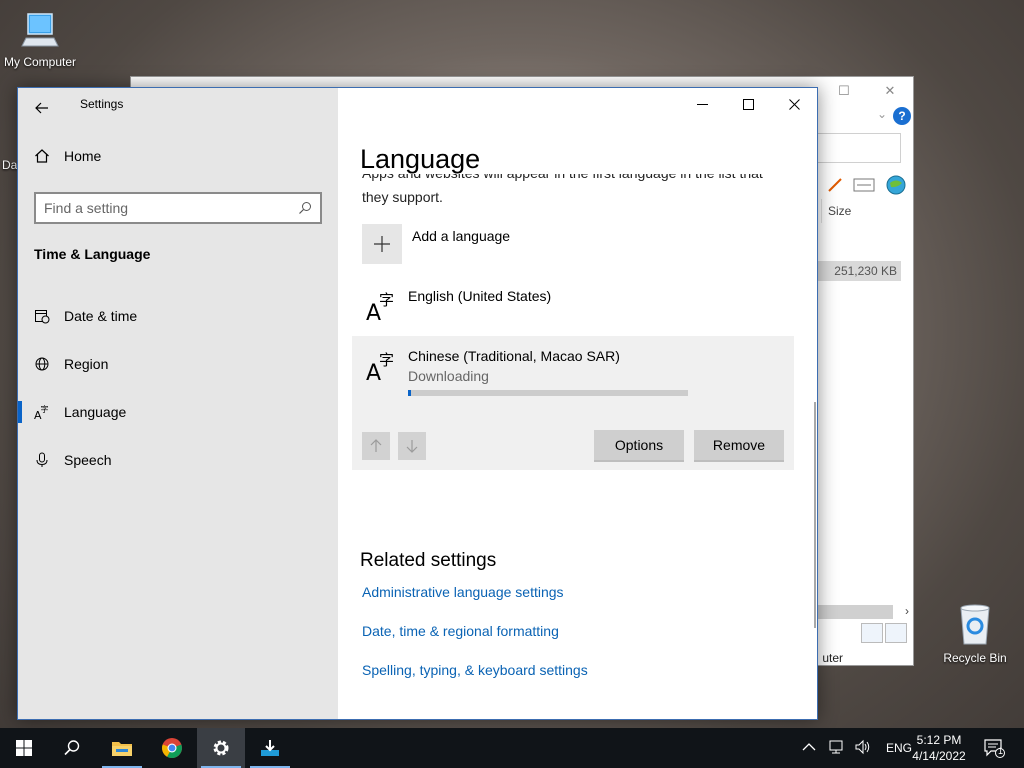  What do you see at coordinates (994, 748) in the screenshot?
I see `action-center-button: 1` at bounding box center [994, 748].